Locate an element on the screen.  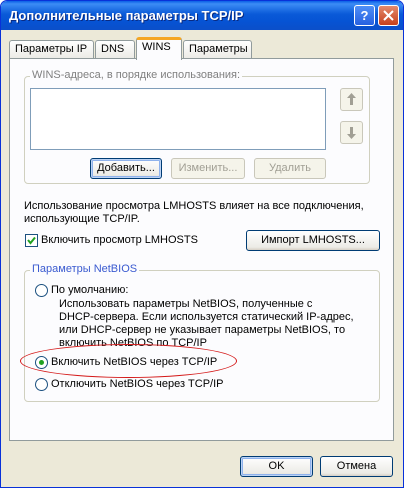
checkmark-icon is located at coordinates (31, 240).